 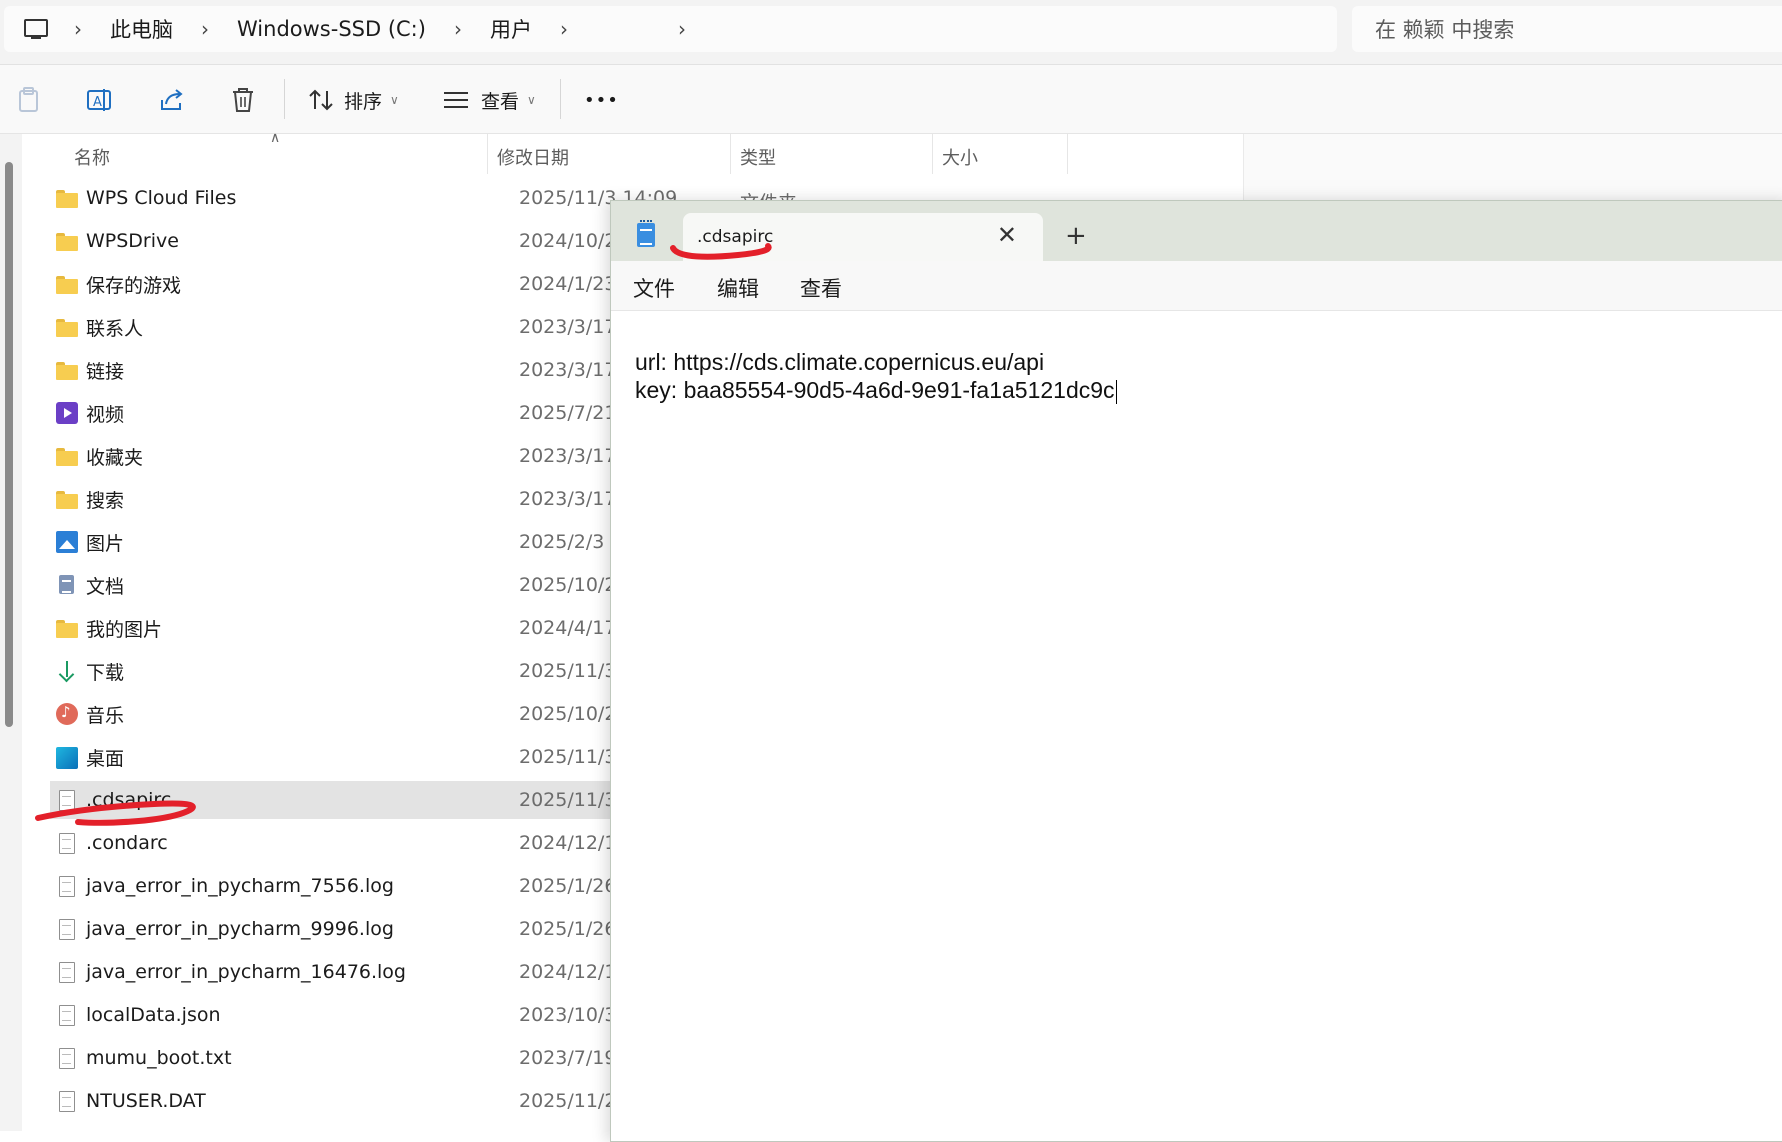 What do you see at coordinates (246, 972) in the screenshot?
I see `file-name: java_error_in_pycharm_16476.log` at bounding box center [246, 972].